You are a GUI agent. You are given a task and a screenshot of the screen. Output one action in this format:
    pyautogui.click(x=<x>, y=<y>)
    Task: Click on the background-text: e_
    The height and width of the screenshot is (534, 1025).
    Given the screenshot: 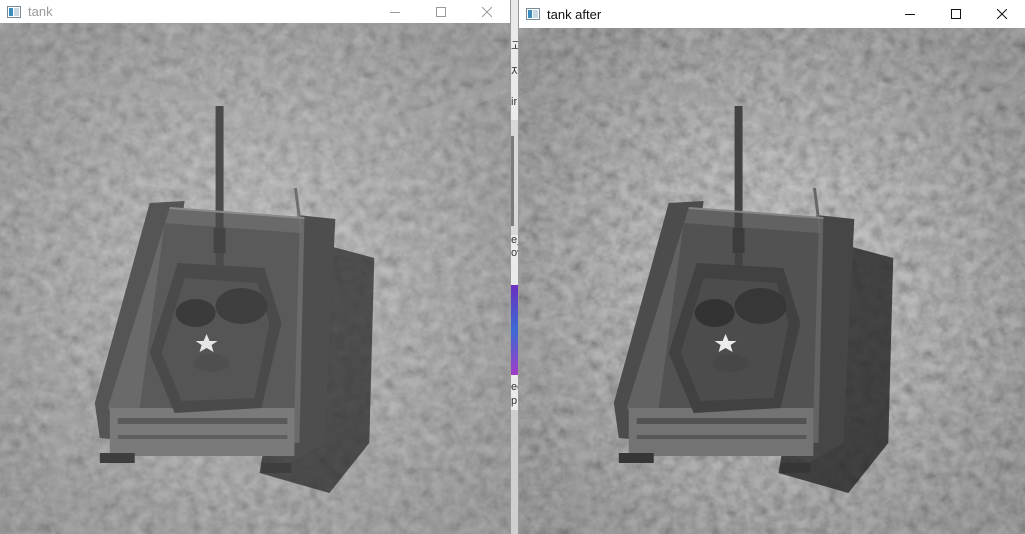 What is the action you would take?
    pyautogui.click(x=514, y=240)
    